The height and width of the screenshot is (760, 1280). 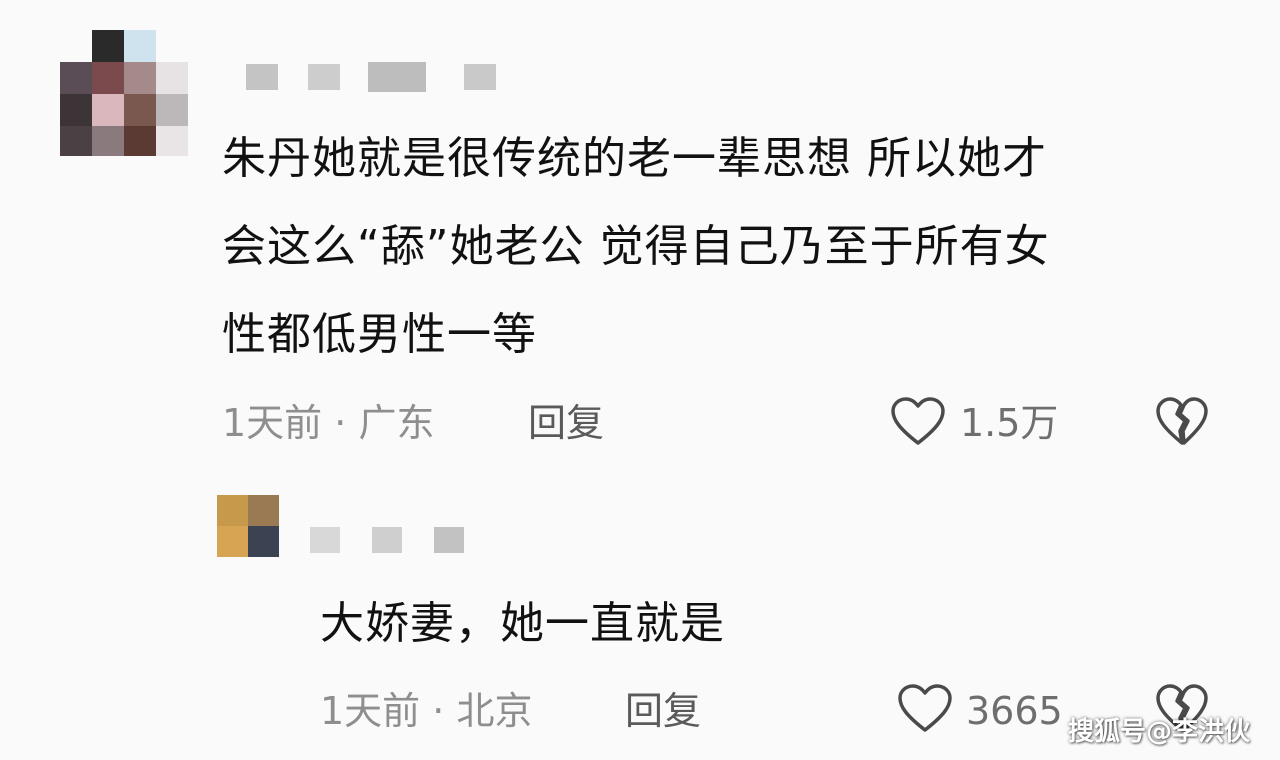 I want to click on broken-heart-icon, so click(x=1182, y=422).